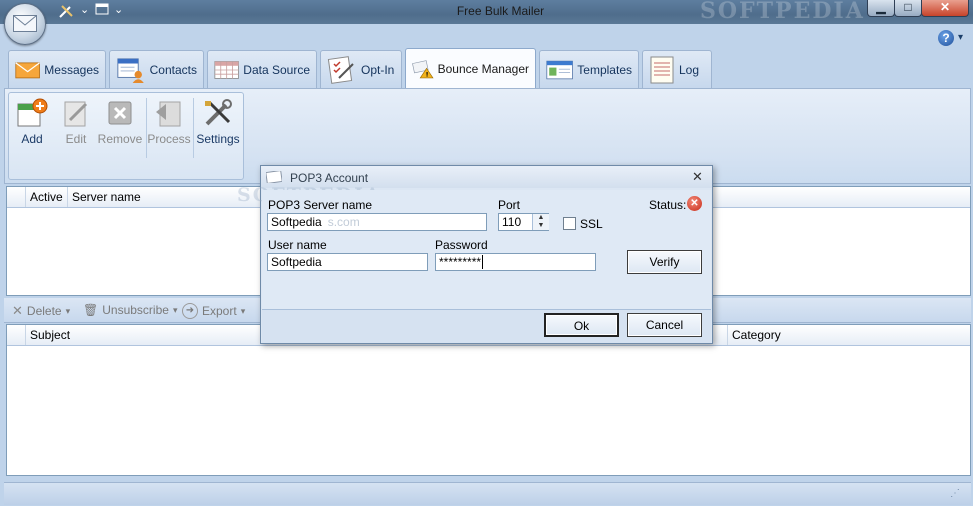 Image resolution: width=973 pixels, height=506 pixels. What do you see at coordinates (689, 69) in the screenshot?
I see `tab-label: Log` at bounding box center [689, 69].